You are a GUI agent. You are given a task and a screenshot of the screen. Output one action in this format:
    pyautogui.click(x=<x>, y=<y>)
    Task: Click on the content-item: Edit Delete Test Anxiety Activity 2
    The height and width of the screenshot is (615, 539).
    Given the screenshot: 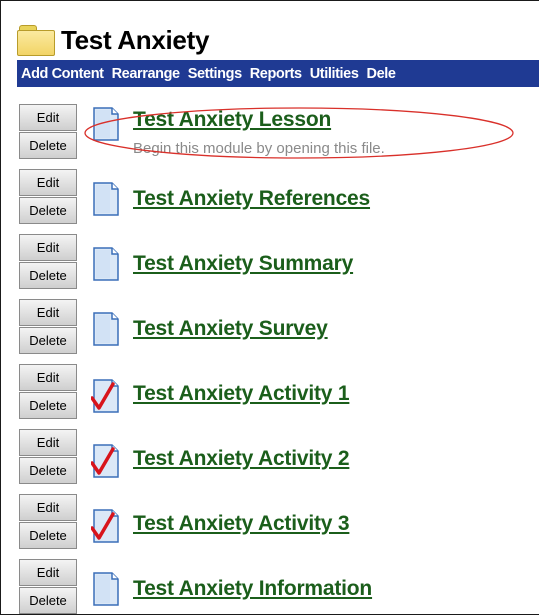 What is the action you would take?
    pyautogui.click(x=279, y=461)
    